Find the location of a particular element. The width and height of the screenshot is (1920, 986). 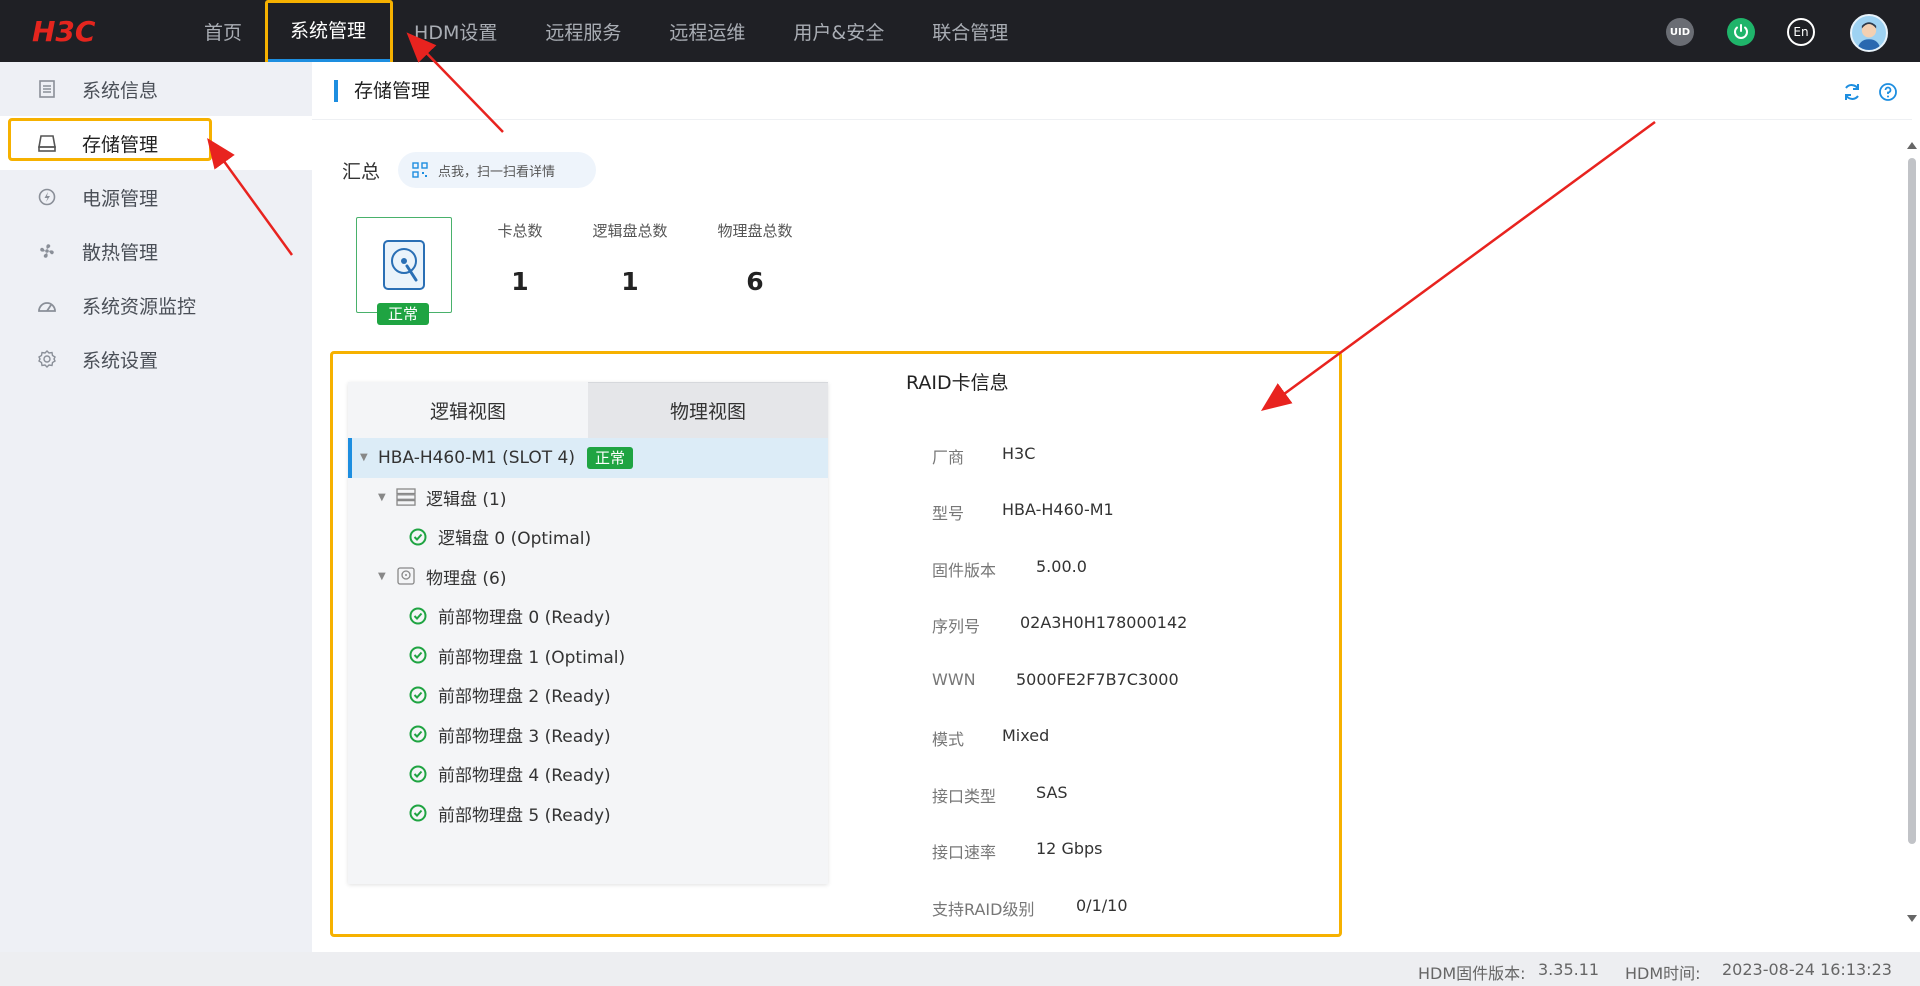

tree-node-logical-disk: 逻辑盘 0 (Optimal) is located at coordinates (588, 537).